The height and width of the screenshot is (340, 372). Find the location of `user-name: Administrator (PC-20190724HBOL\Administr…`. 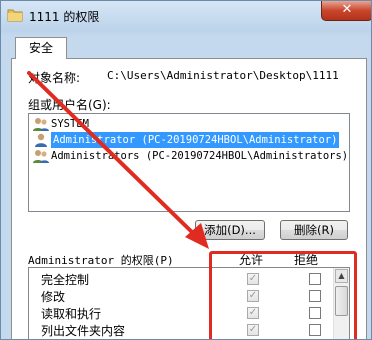

user-name: Administrator (PC-20190724HBOL\Administr… is located at coordinates (195, 140).